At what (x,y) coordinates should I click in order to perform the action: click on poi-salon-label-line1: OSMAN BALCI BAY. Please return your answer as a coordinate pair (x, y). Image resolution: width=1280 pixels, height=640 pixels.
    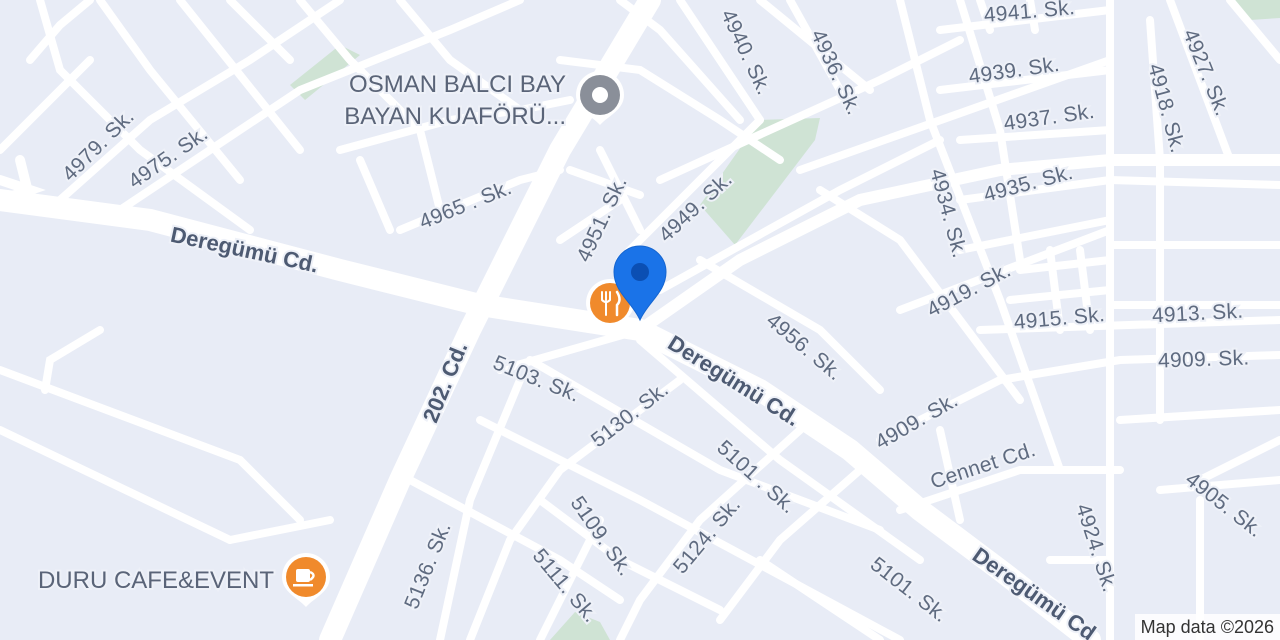
    Looking at the image, I should click on (457, 84).